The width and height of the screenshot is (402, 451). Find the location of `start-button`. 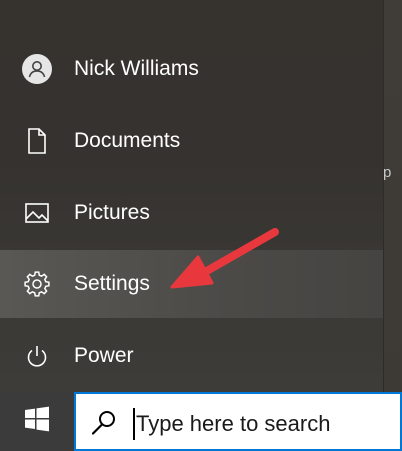

start-button is located at coordinates (37, 421).